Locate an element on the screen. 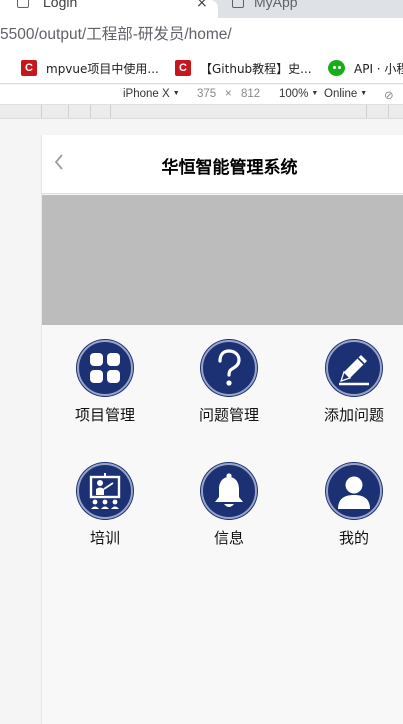 The image size is (403, 724). menu-item-training: 培训 is located at coordinates (105, 505).